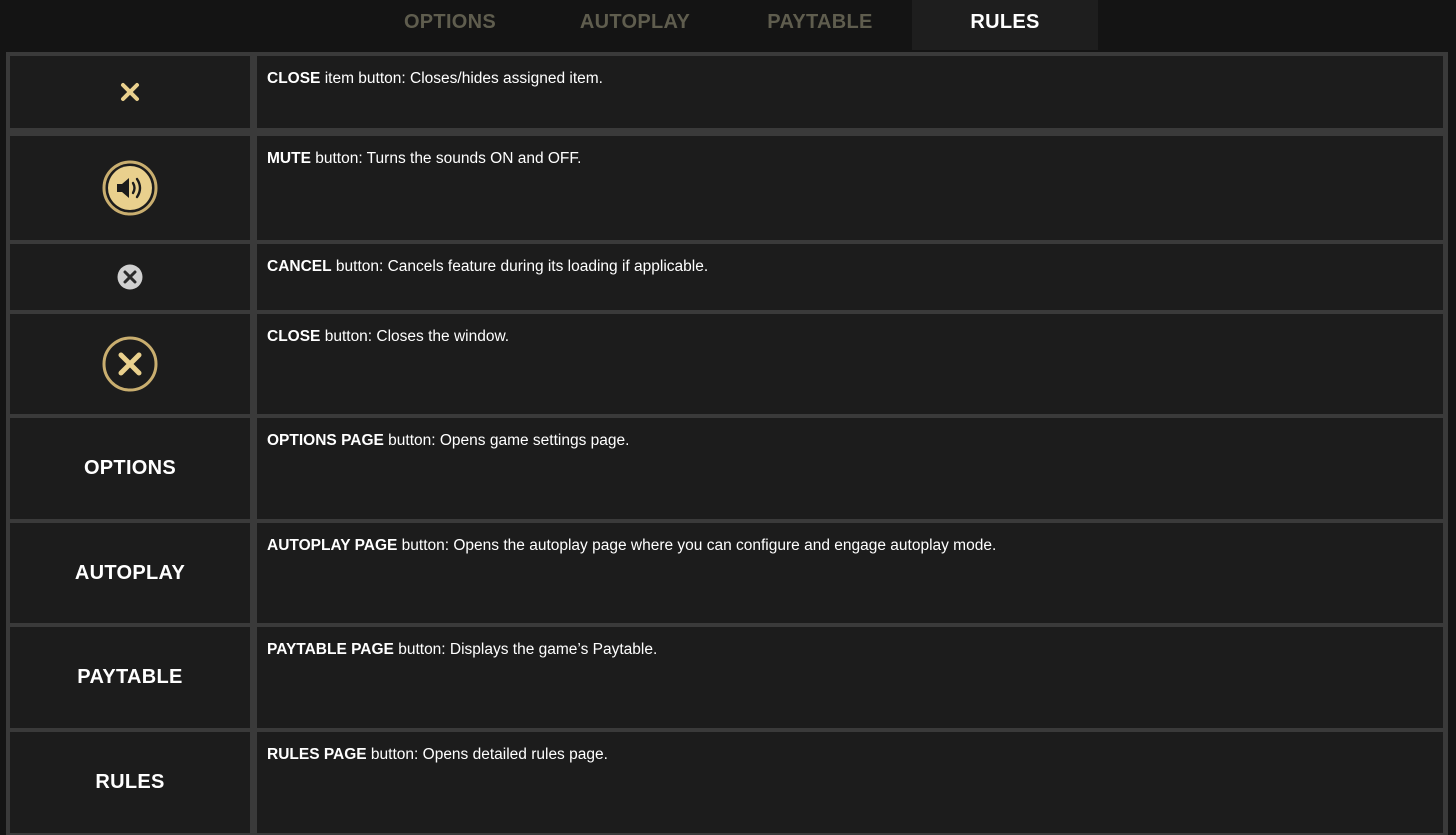  Describe the element at coordinates (1005, 25) in the screenshot. I see `tab-rules: RULES` at that location.